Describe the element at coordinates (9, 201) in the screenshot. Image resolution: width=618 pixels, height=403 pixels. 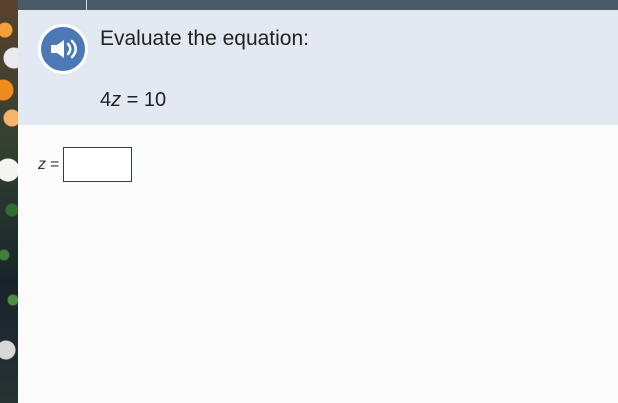
I see `side-photo` at that location.